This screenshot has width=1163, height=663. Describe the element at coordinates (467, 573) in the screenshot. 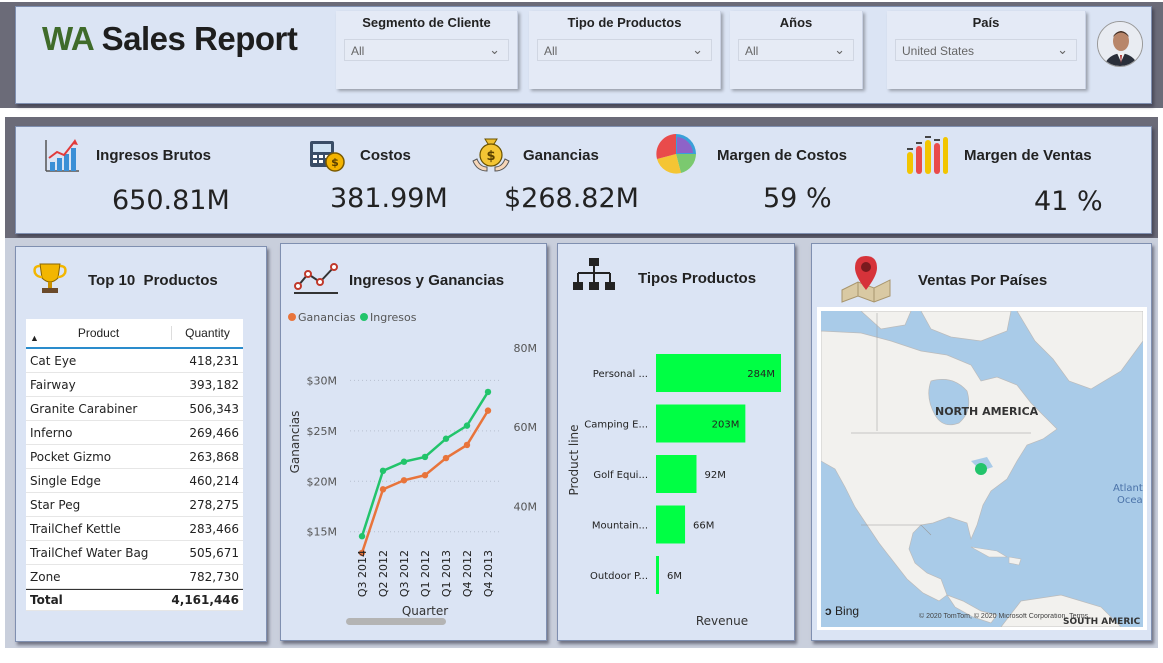

I see `x-tick-label: Q4 2012` at that location.